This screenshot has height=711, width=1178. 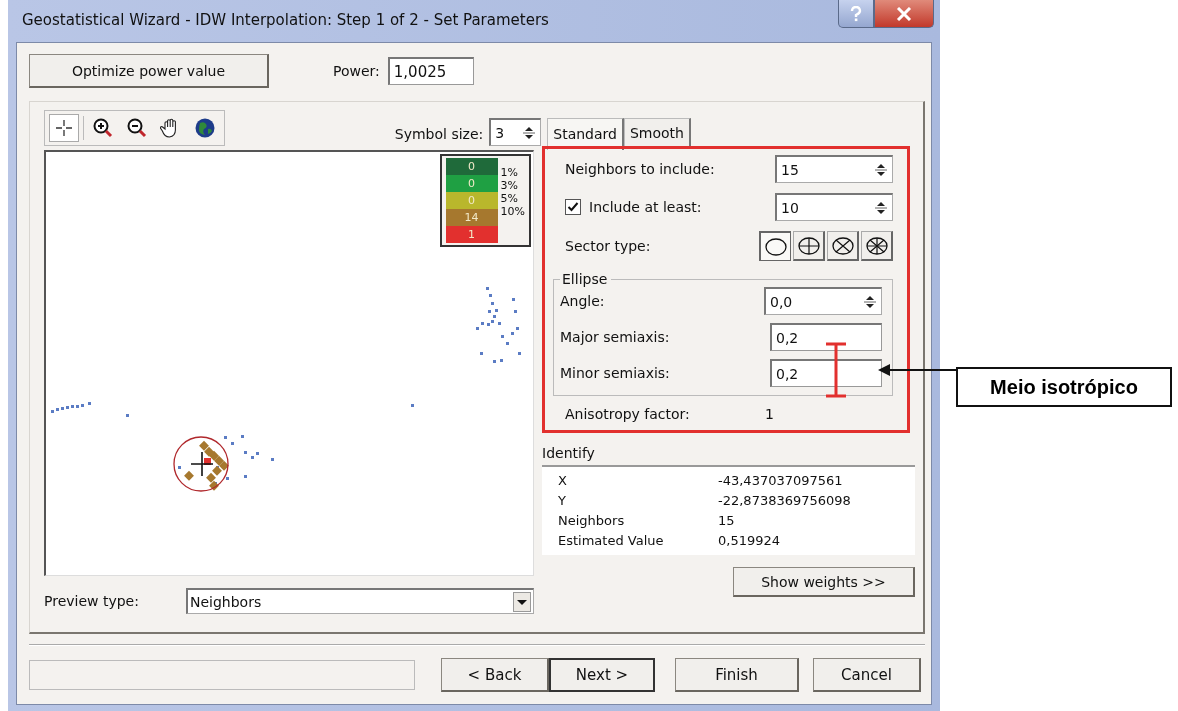 What do you see at coordinates (824, 582) in the screenshot?
I see `show-weights-button: Show weights >>` at bounding box center [824, 582].